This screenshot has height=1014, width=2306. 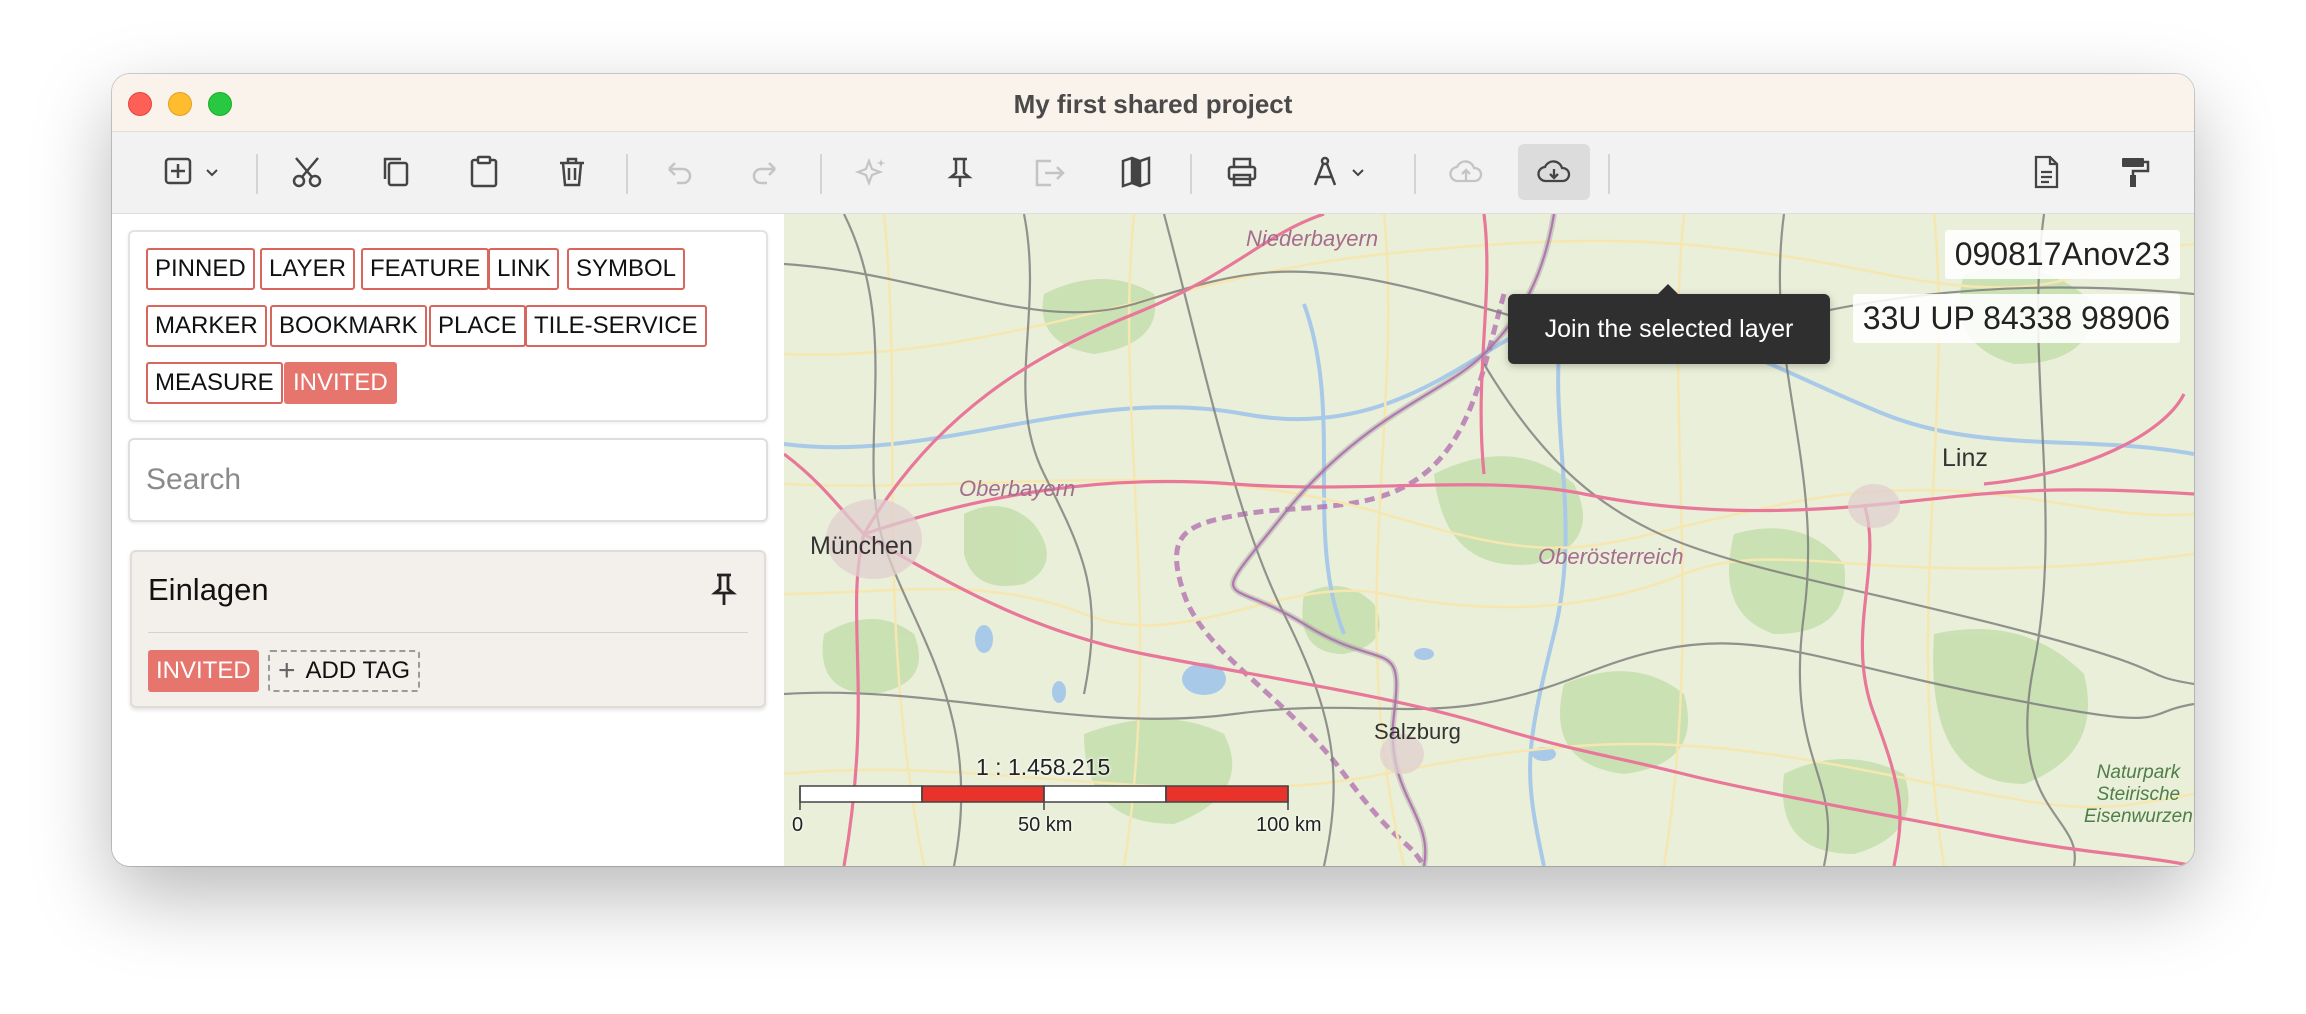 I want to click on scale-ratio: 1 : 1.458.215, so click(x=1043, y=767).